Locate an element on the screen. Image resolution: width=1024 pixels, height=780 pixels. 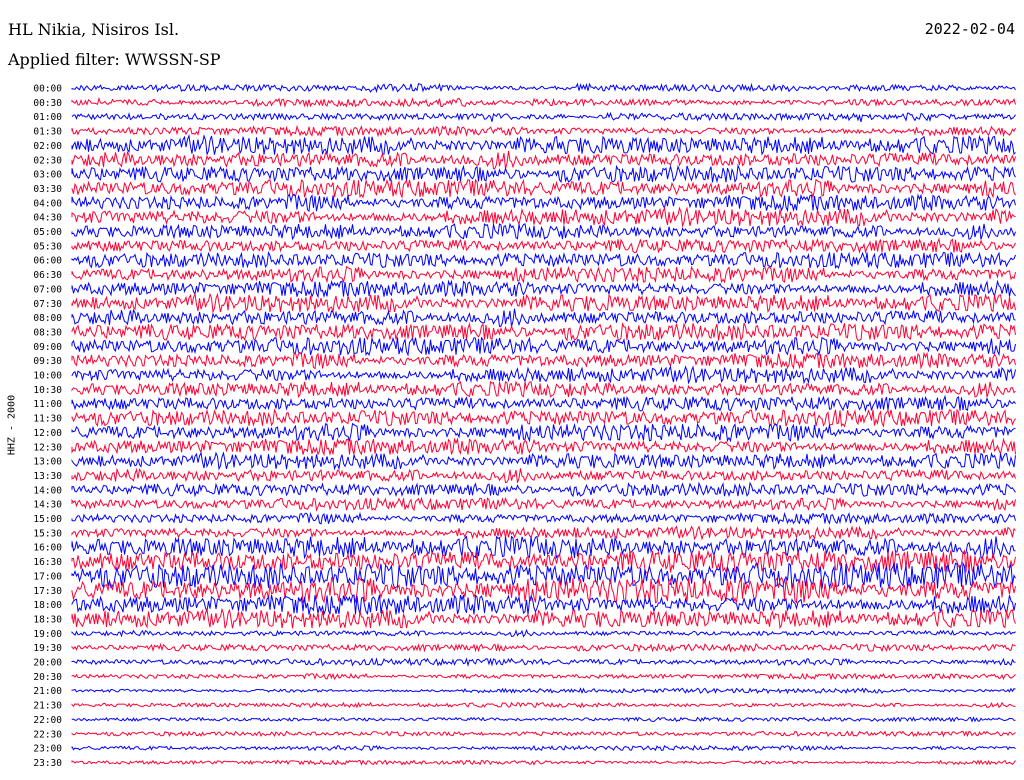
time-tick-2030: 20:30 is located at coordinates (47, 677).